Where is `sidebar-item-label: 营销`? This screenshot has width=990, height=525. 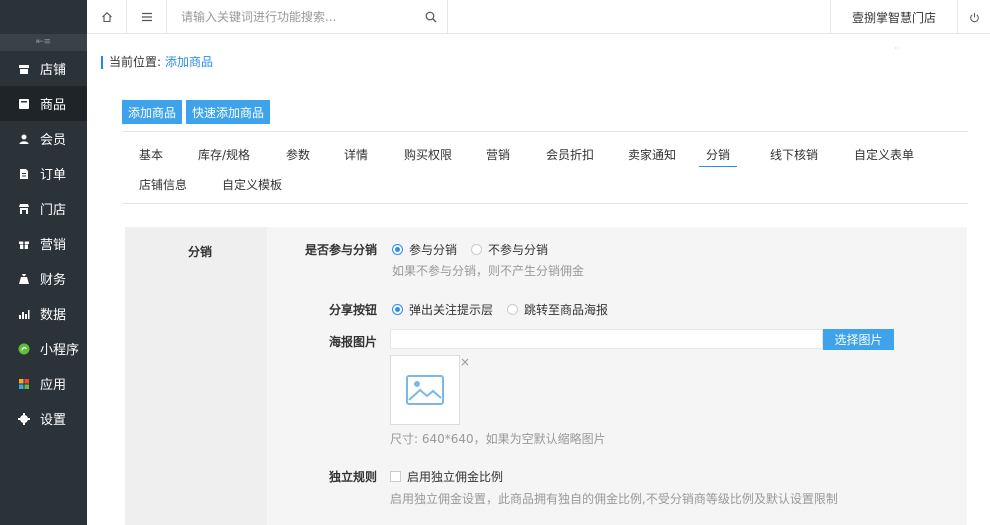
sidebar-item-label: 营销 is located at coordinates (53, 245).